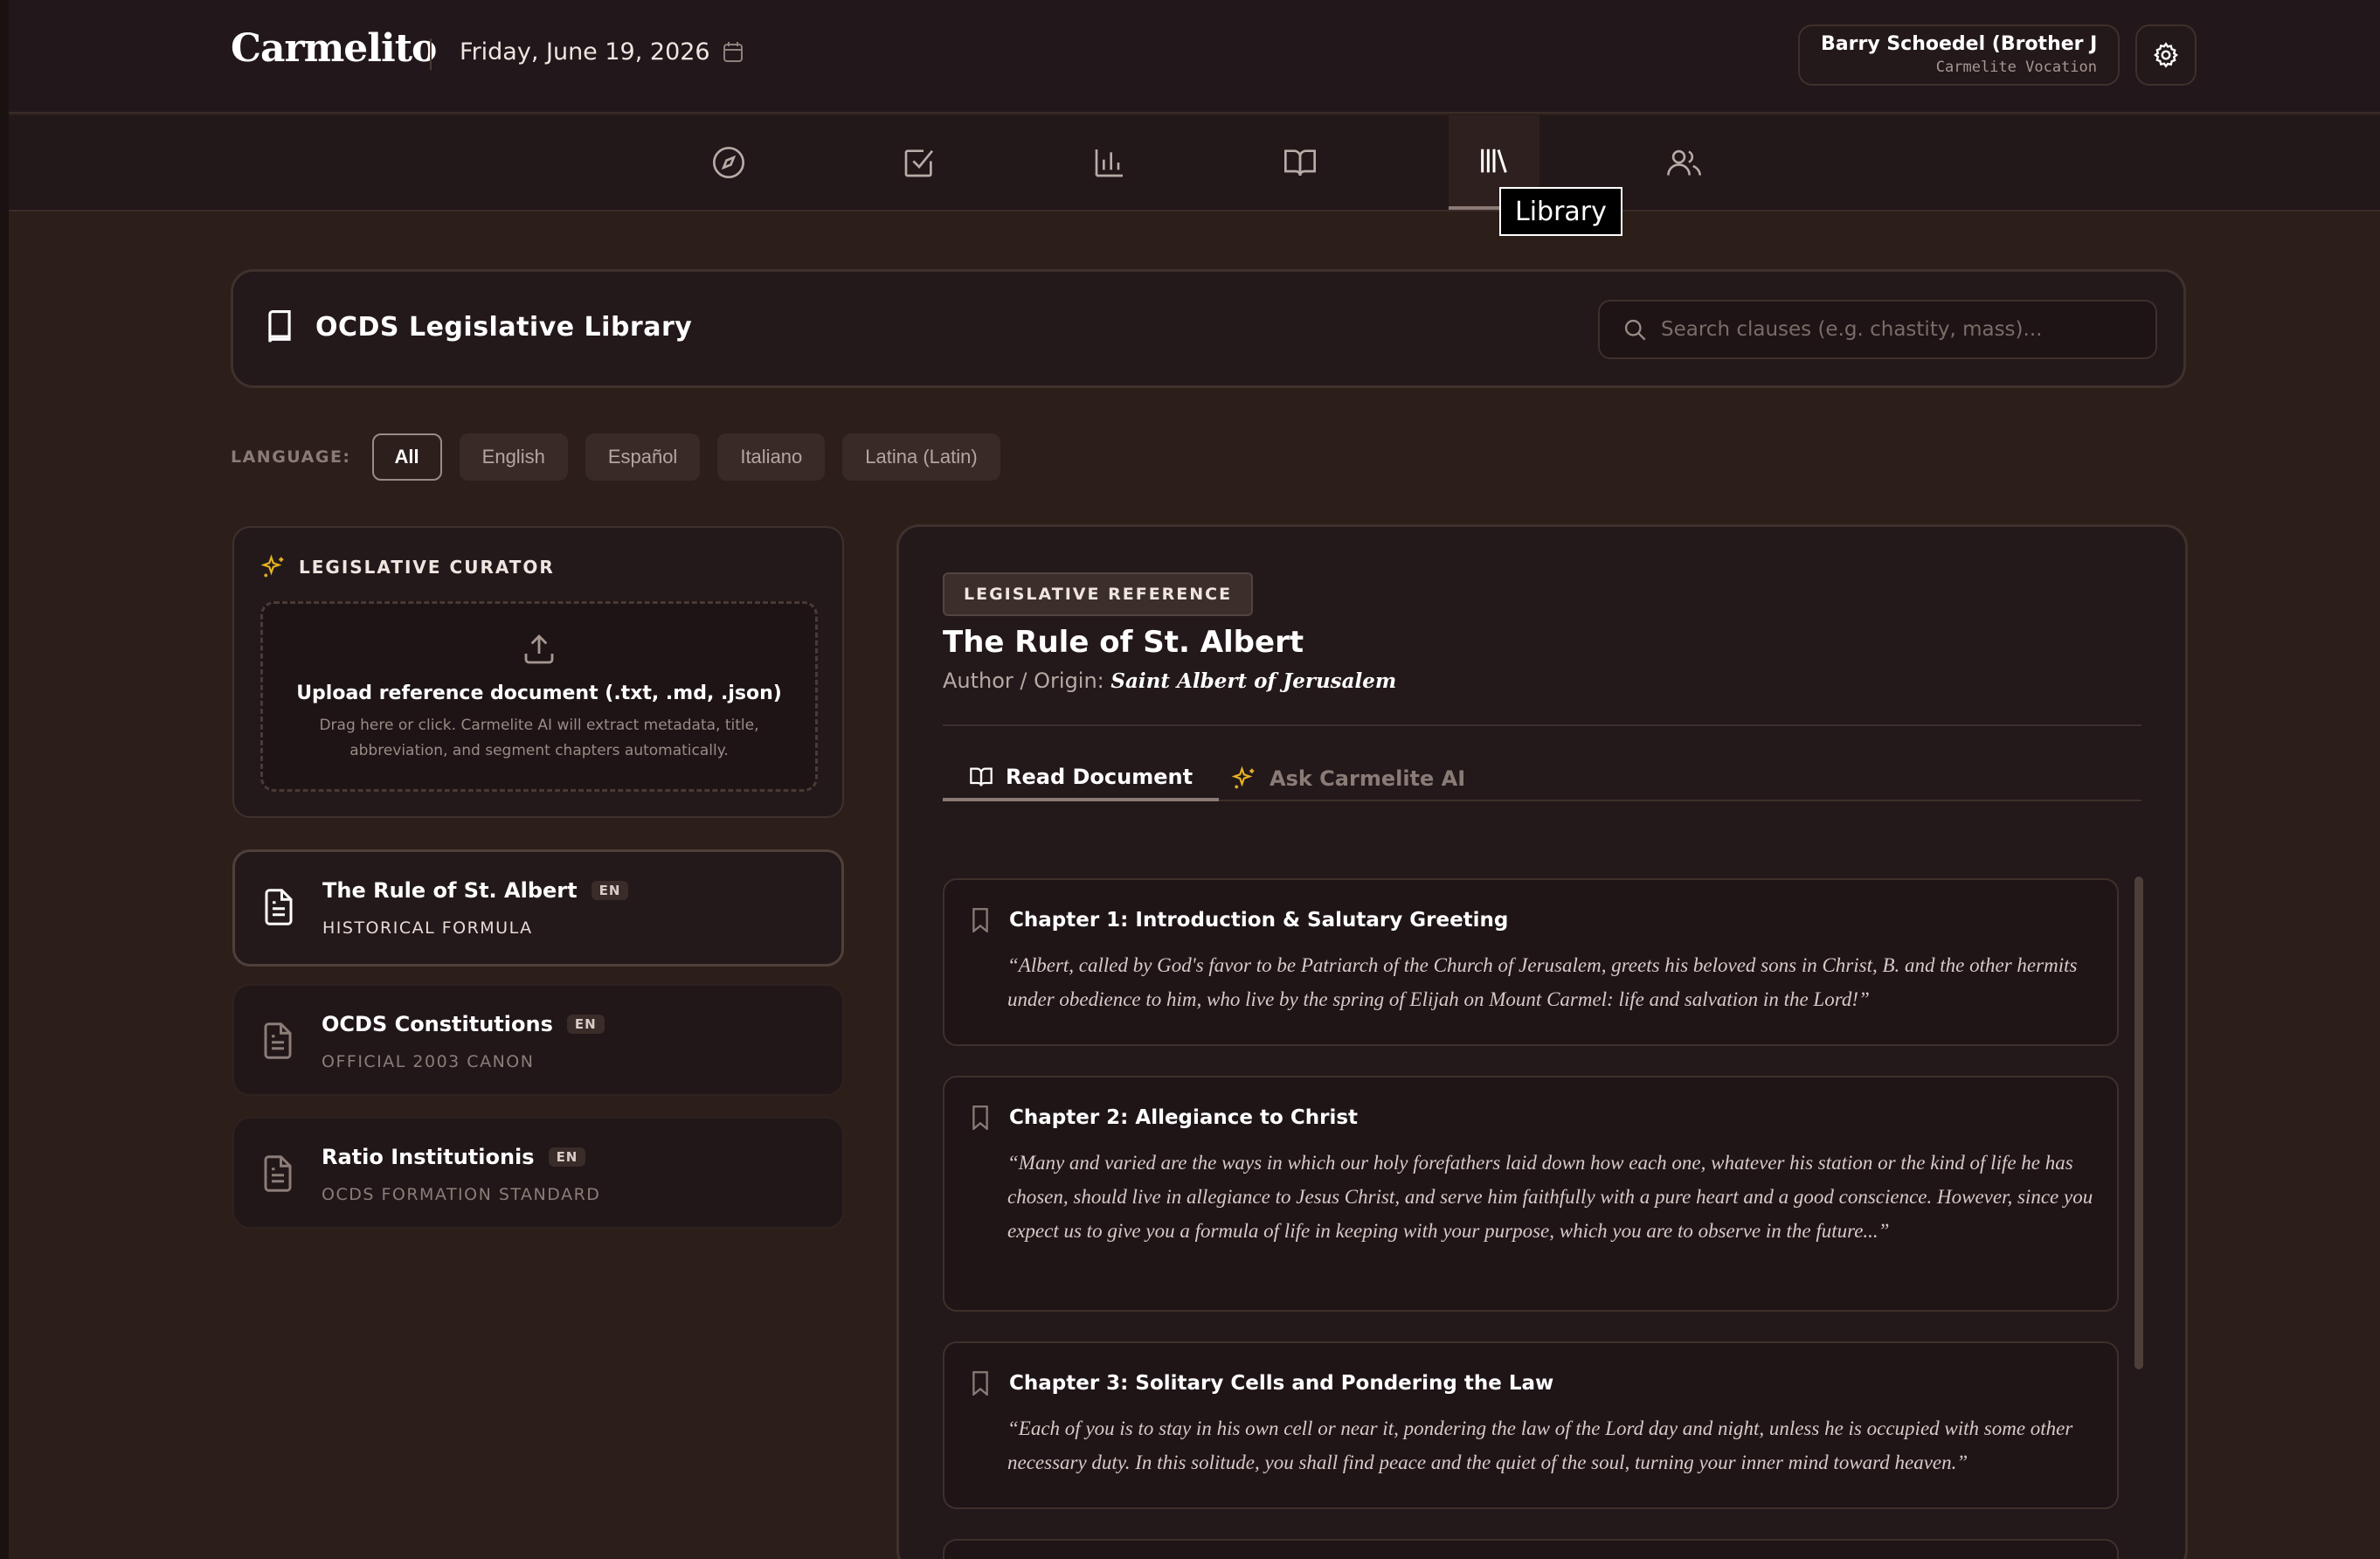 This screenshot has width=2380, height=1559. I want to click on language-label: LANGUAGE:, so click(291, 457).